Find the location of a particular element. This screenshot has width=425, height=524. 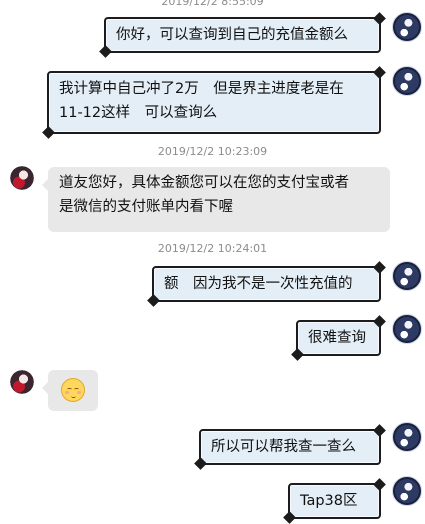

message-text-line: 11-12这样 可以查询么 is located at coordinates (138, 113).